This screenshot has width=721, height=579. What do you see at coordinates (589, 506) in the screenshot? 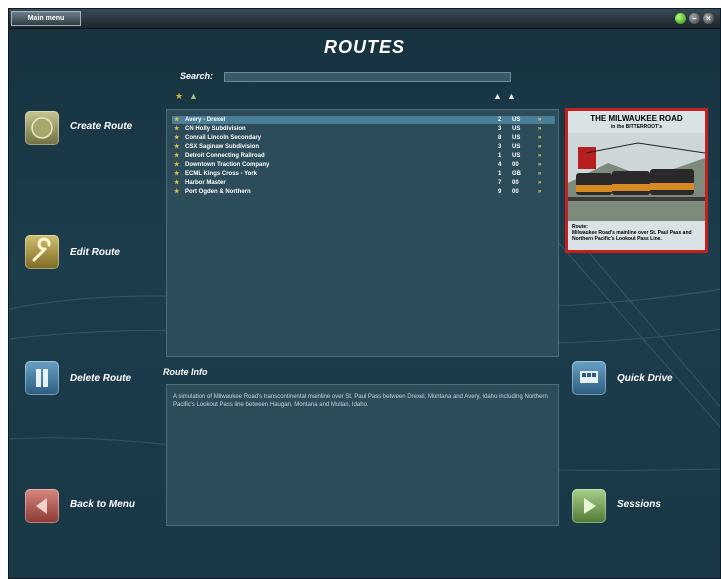
I see `play-icon` at bounding box center [589, 506].